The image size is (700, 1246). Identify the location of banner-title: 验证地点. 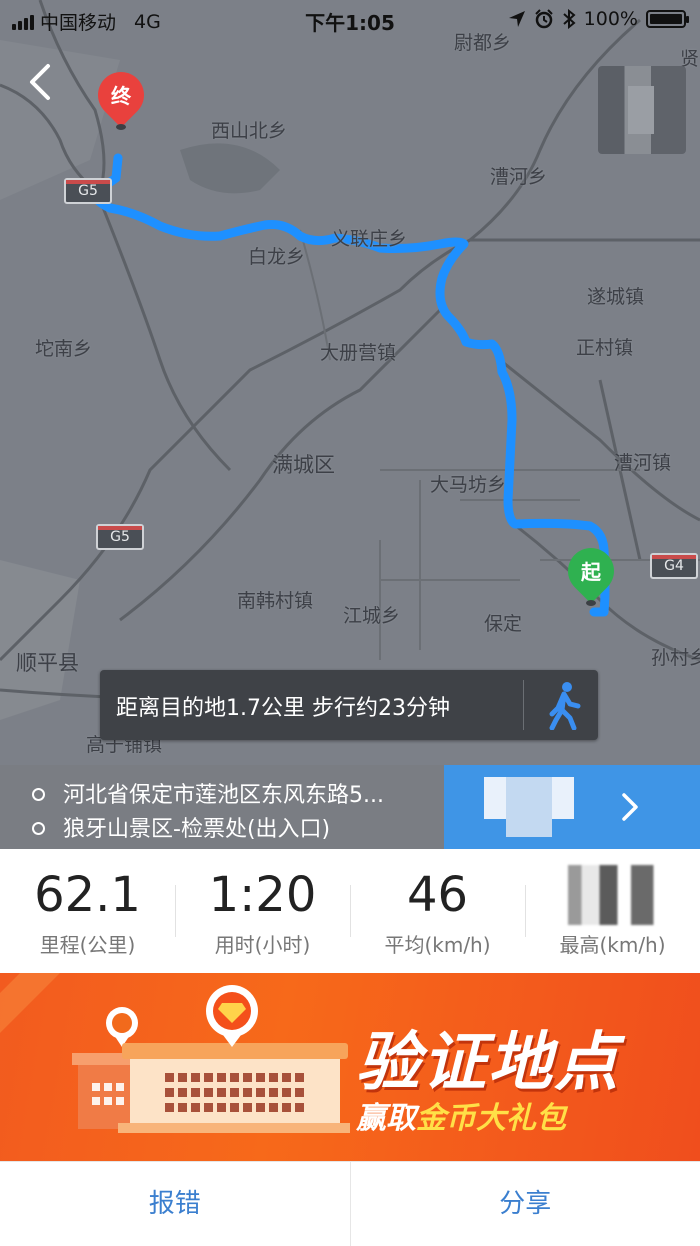
(488, 1057).